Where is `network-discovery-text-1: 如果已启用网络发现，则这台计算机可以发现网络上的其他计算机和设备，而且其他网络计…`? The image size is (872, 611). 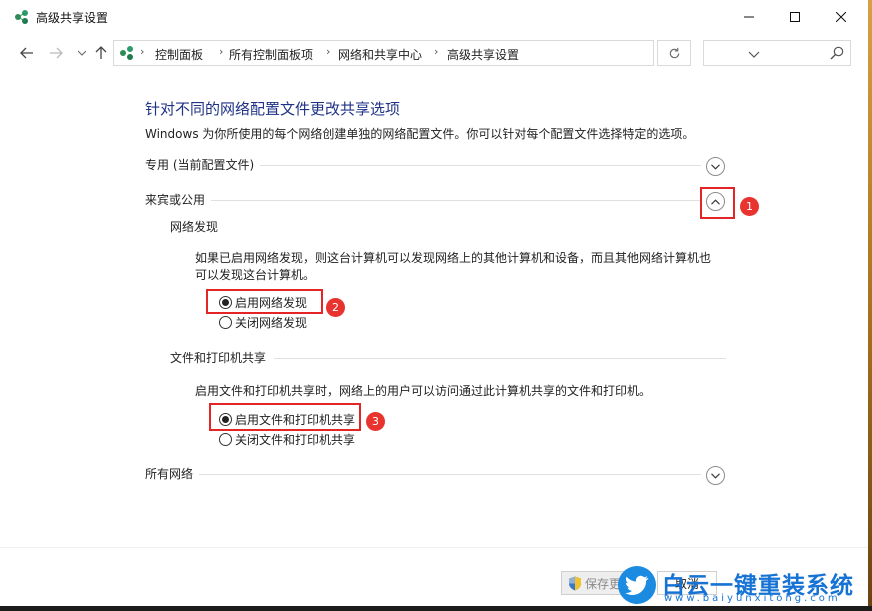
network-discovery-text-1: 如果已启用网络发现，则这台计算机可以发现网络上的其他计算机和设备，而且其他网络计… is located at coordinates (453, 258).